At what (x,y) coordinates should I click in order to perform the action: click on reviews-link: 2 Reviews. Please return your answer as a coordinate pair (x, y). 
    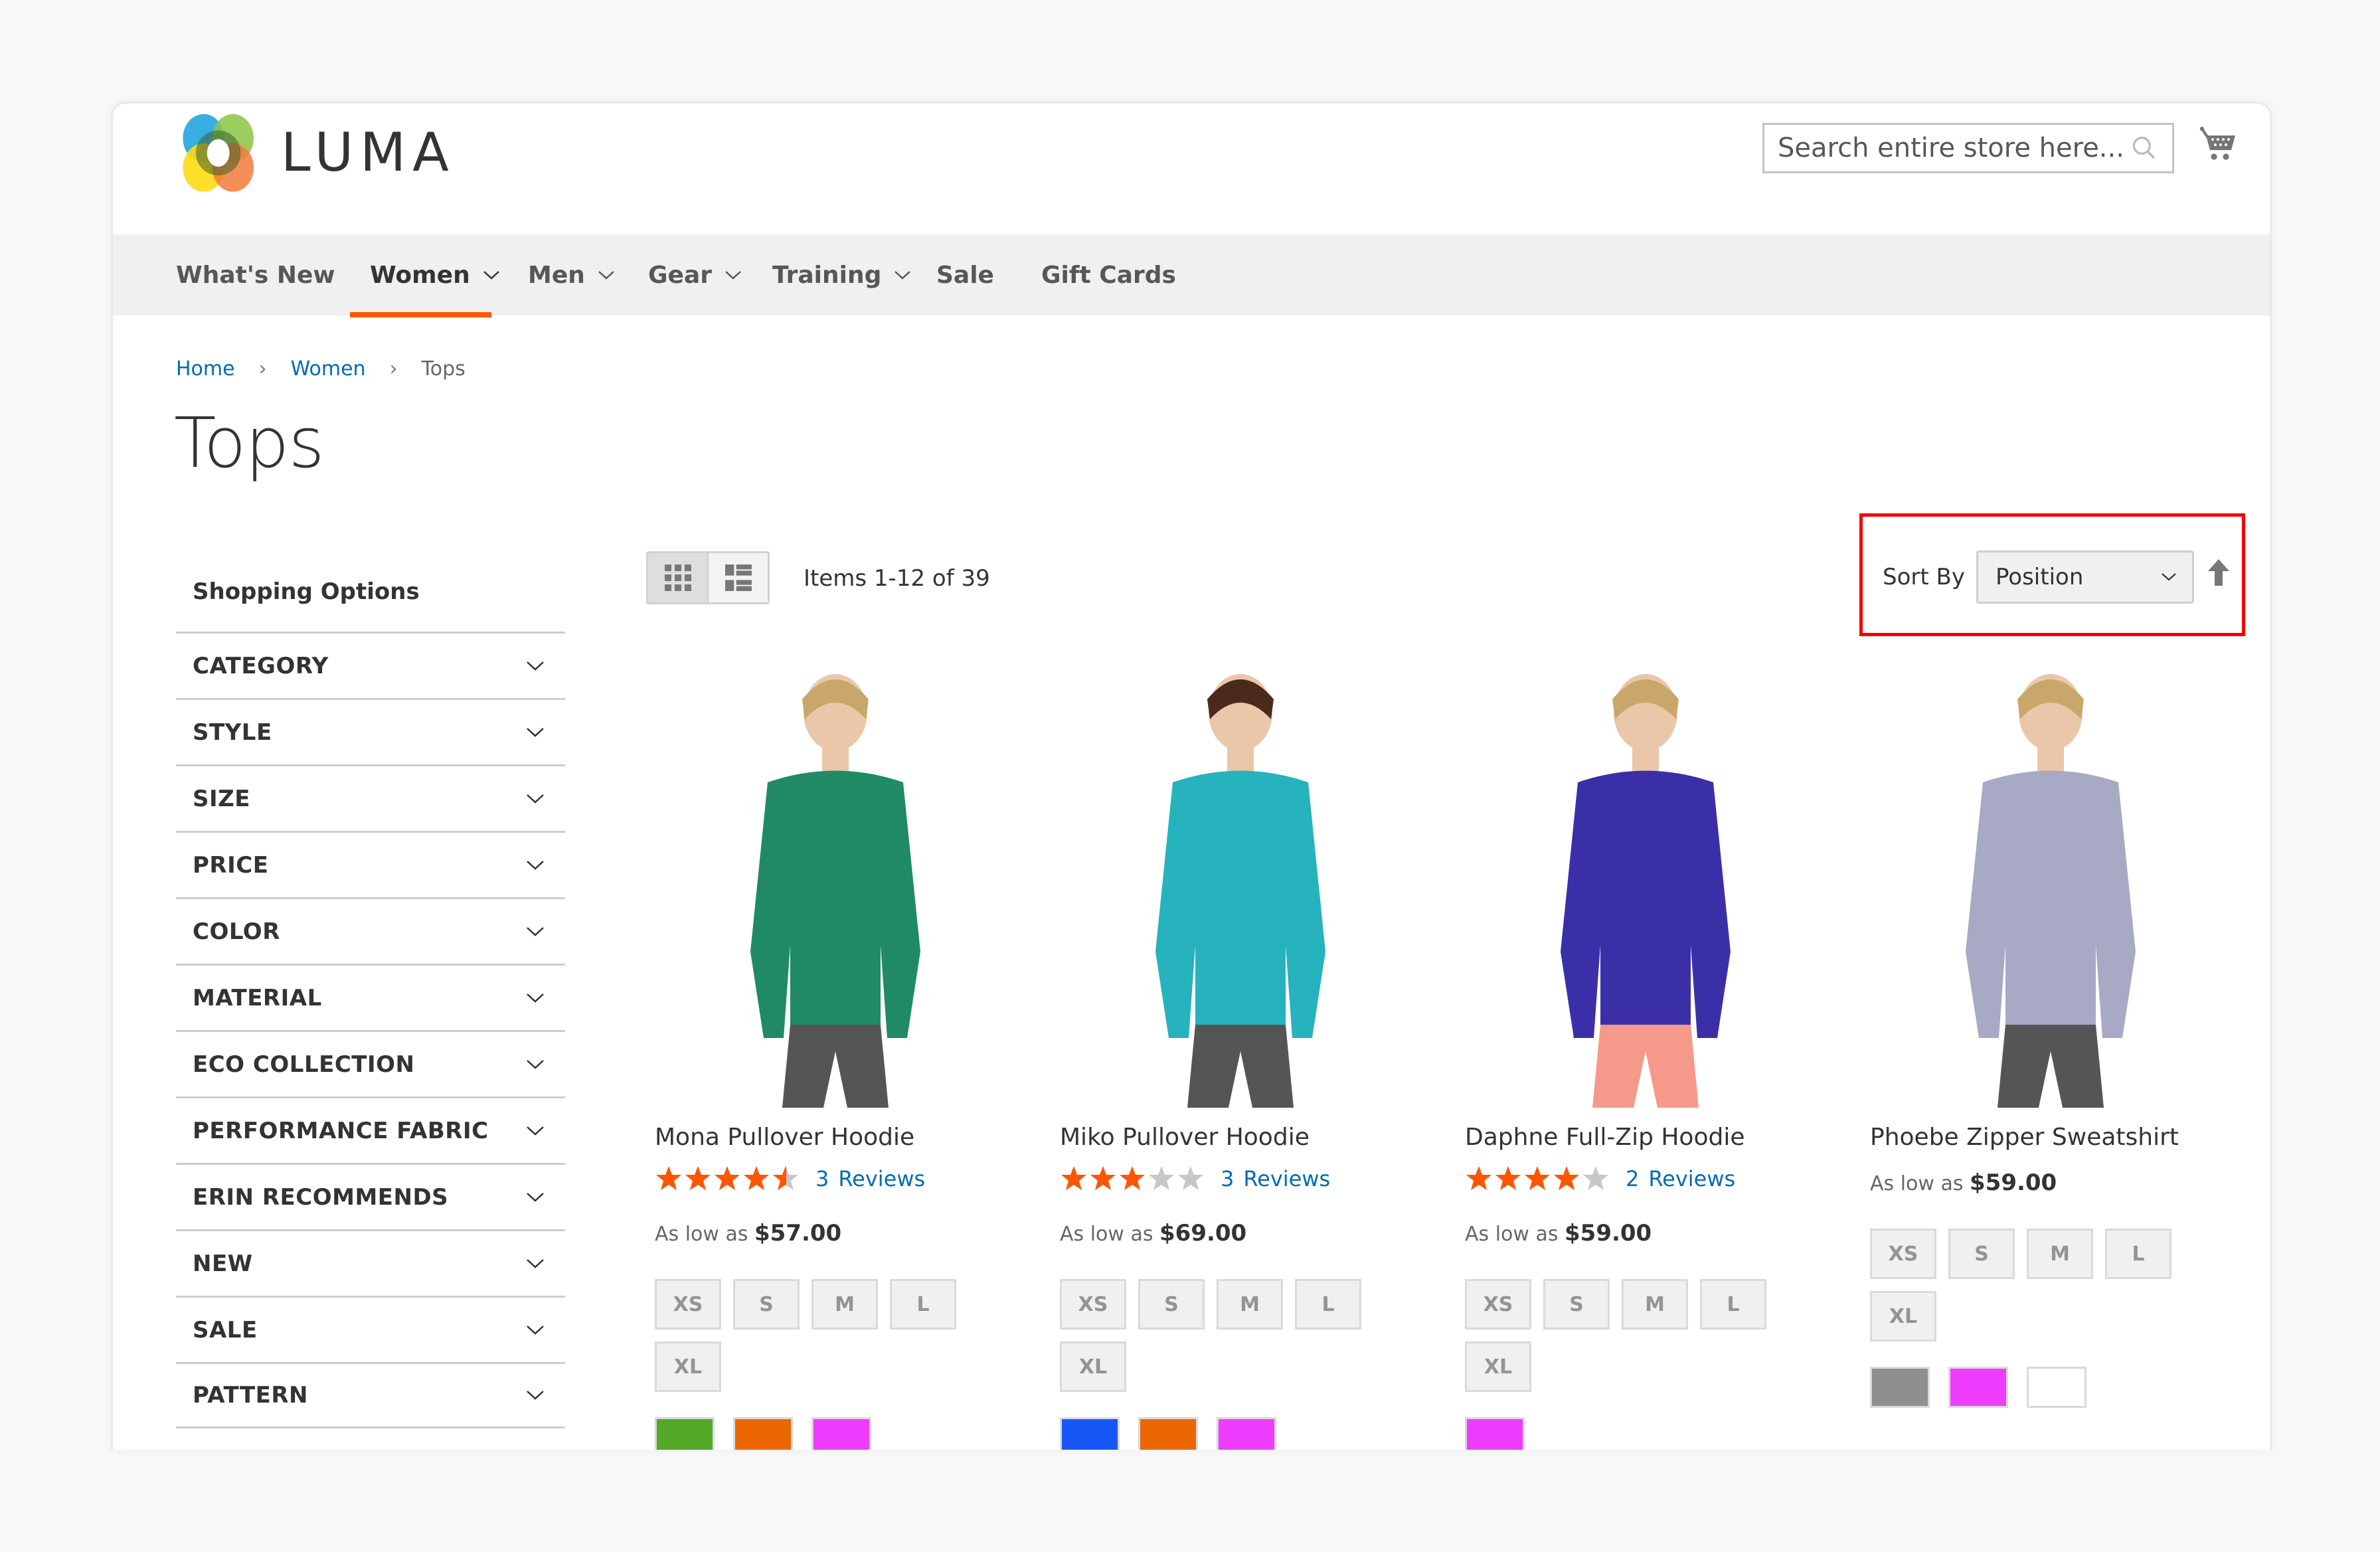
    Looking at the image, I should click on (1680, 1179).